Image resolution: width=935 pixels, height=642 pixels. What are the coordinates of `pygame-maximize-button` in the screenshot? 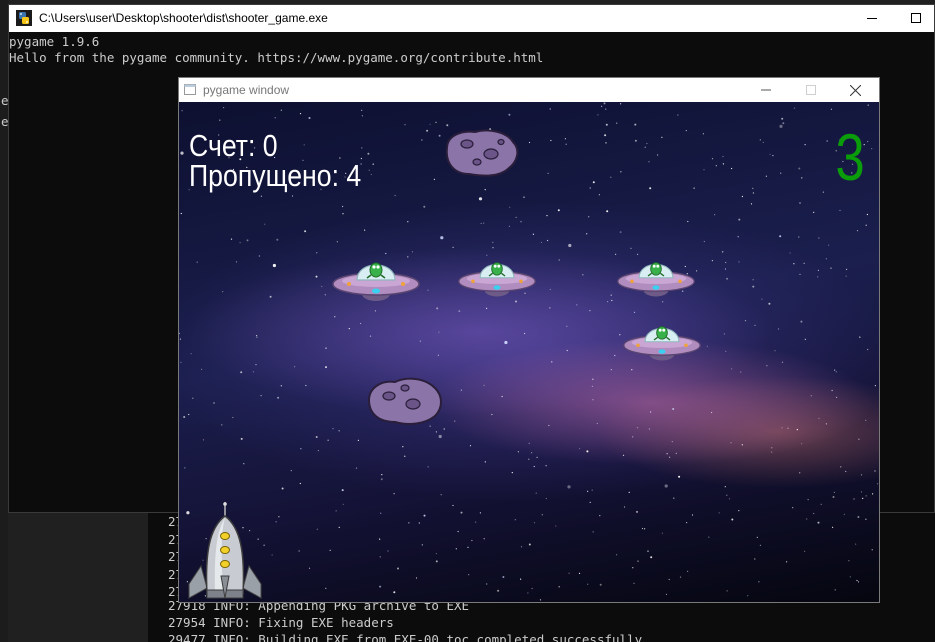 It's located at (810, 90).